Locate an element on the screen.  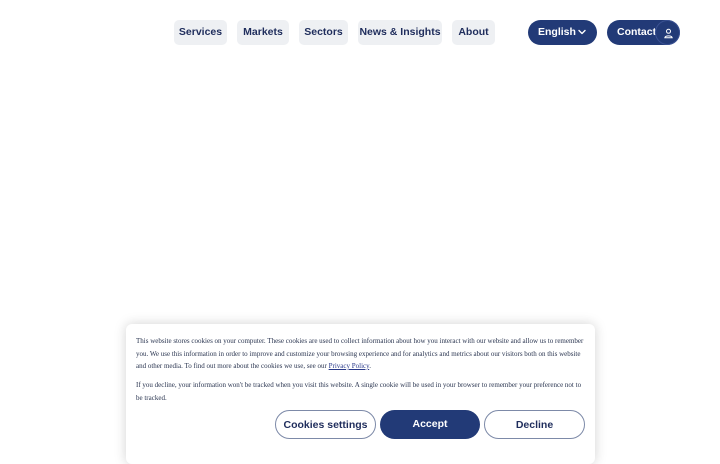
language-selector: English is located at coordinates (562, 32).